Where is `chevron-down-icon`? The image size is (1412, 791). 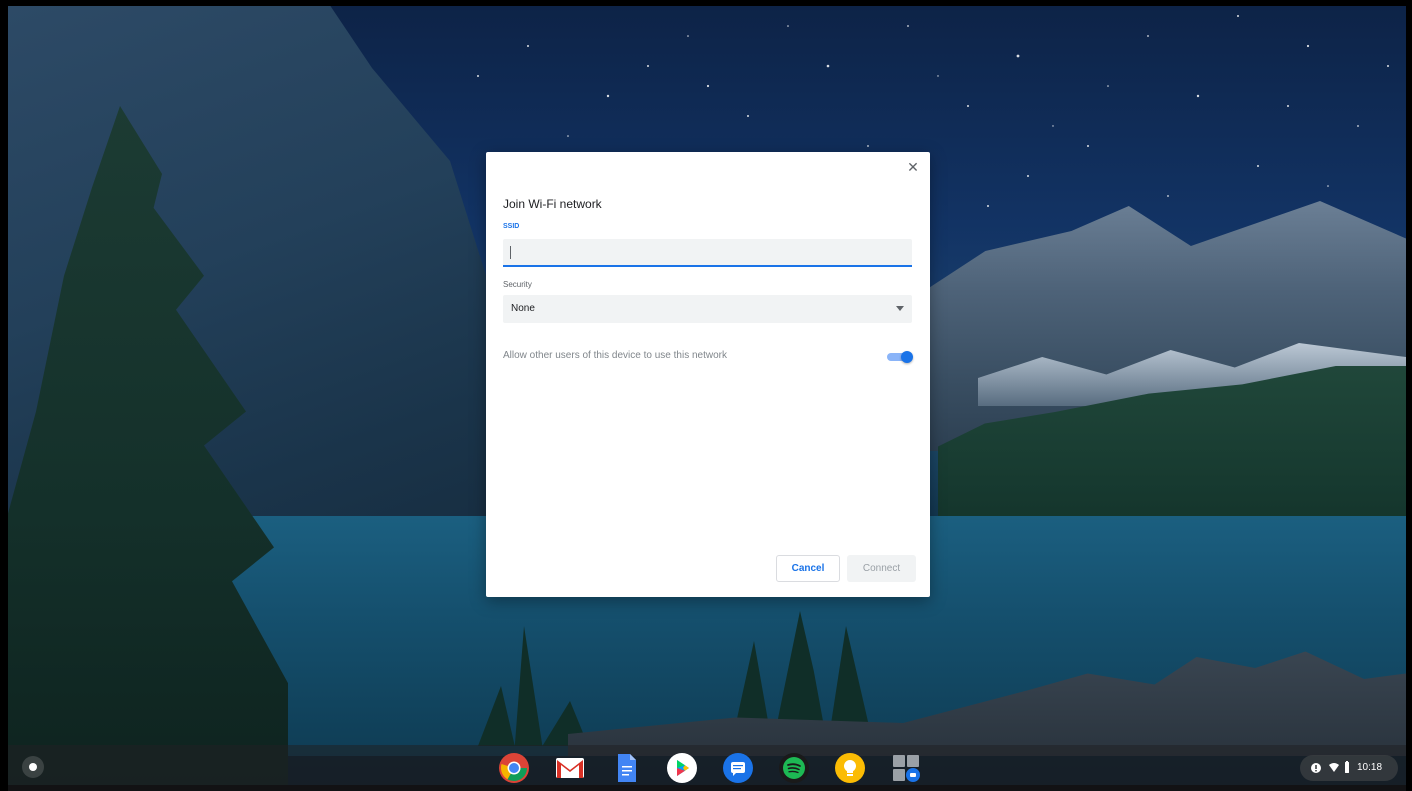 chevron-down-icon is located at coordinates (900, 308).